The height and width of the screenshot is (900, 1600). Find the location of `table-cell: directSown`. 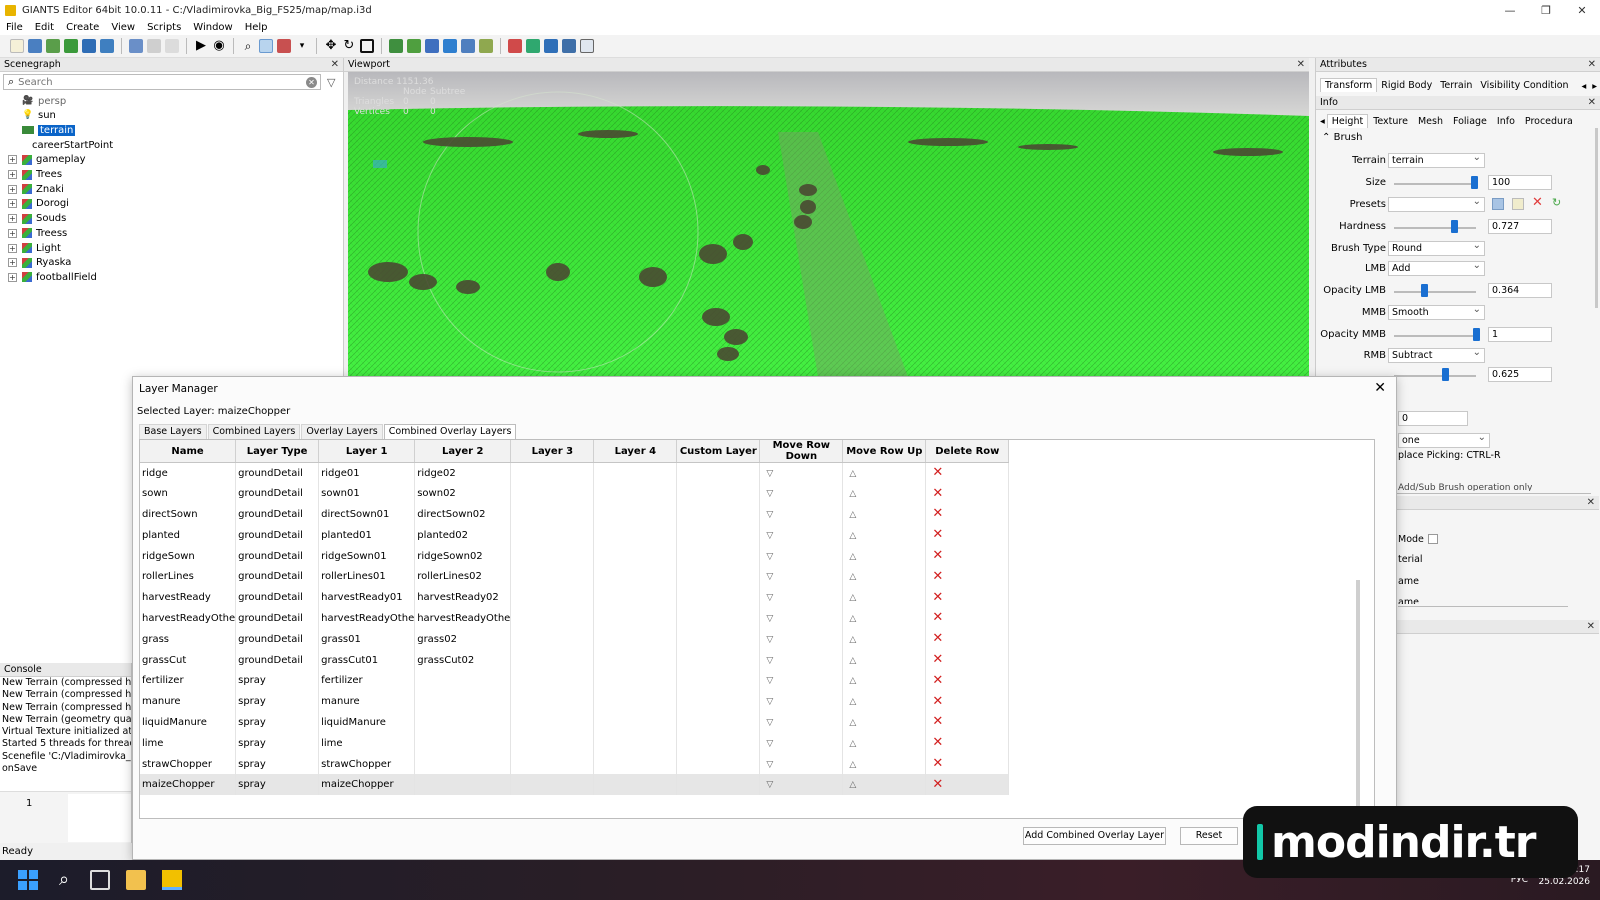

table-cell: directSown is located at coordinates (188, 514).